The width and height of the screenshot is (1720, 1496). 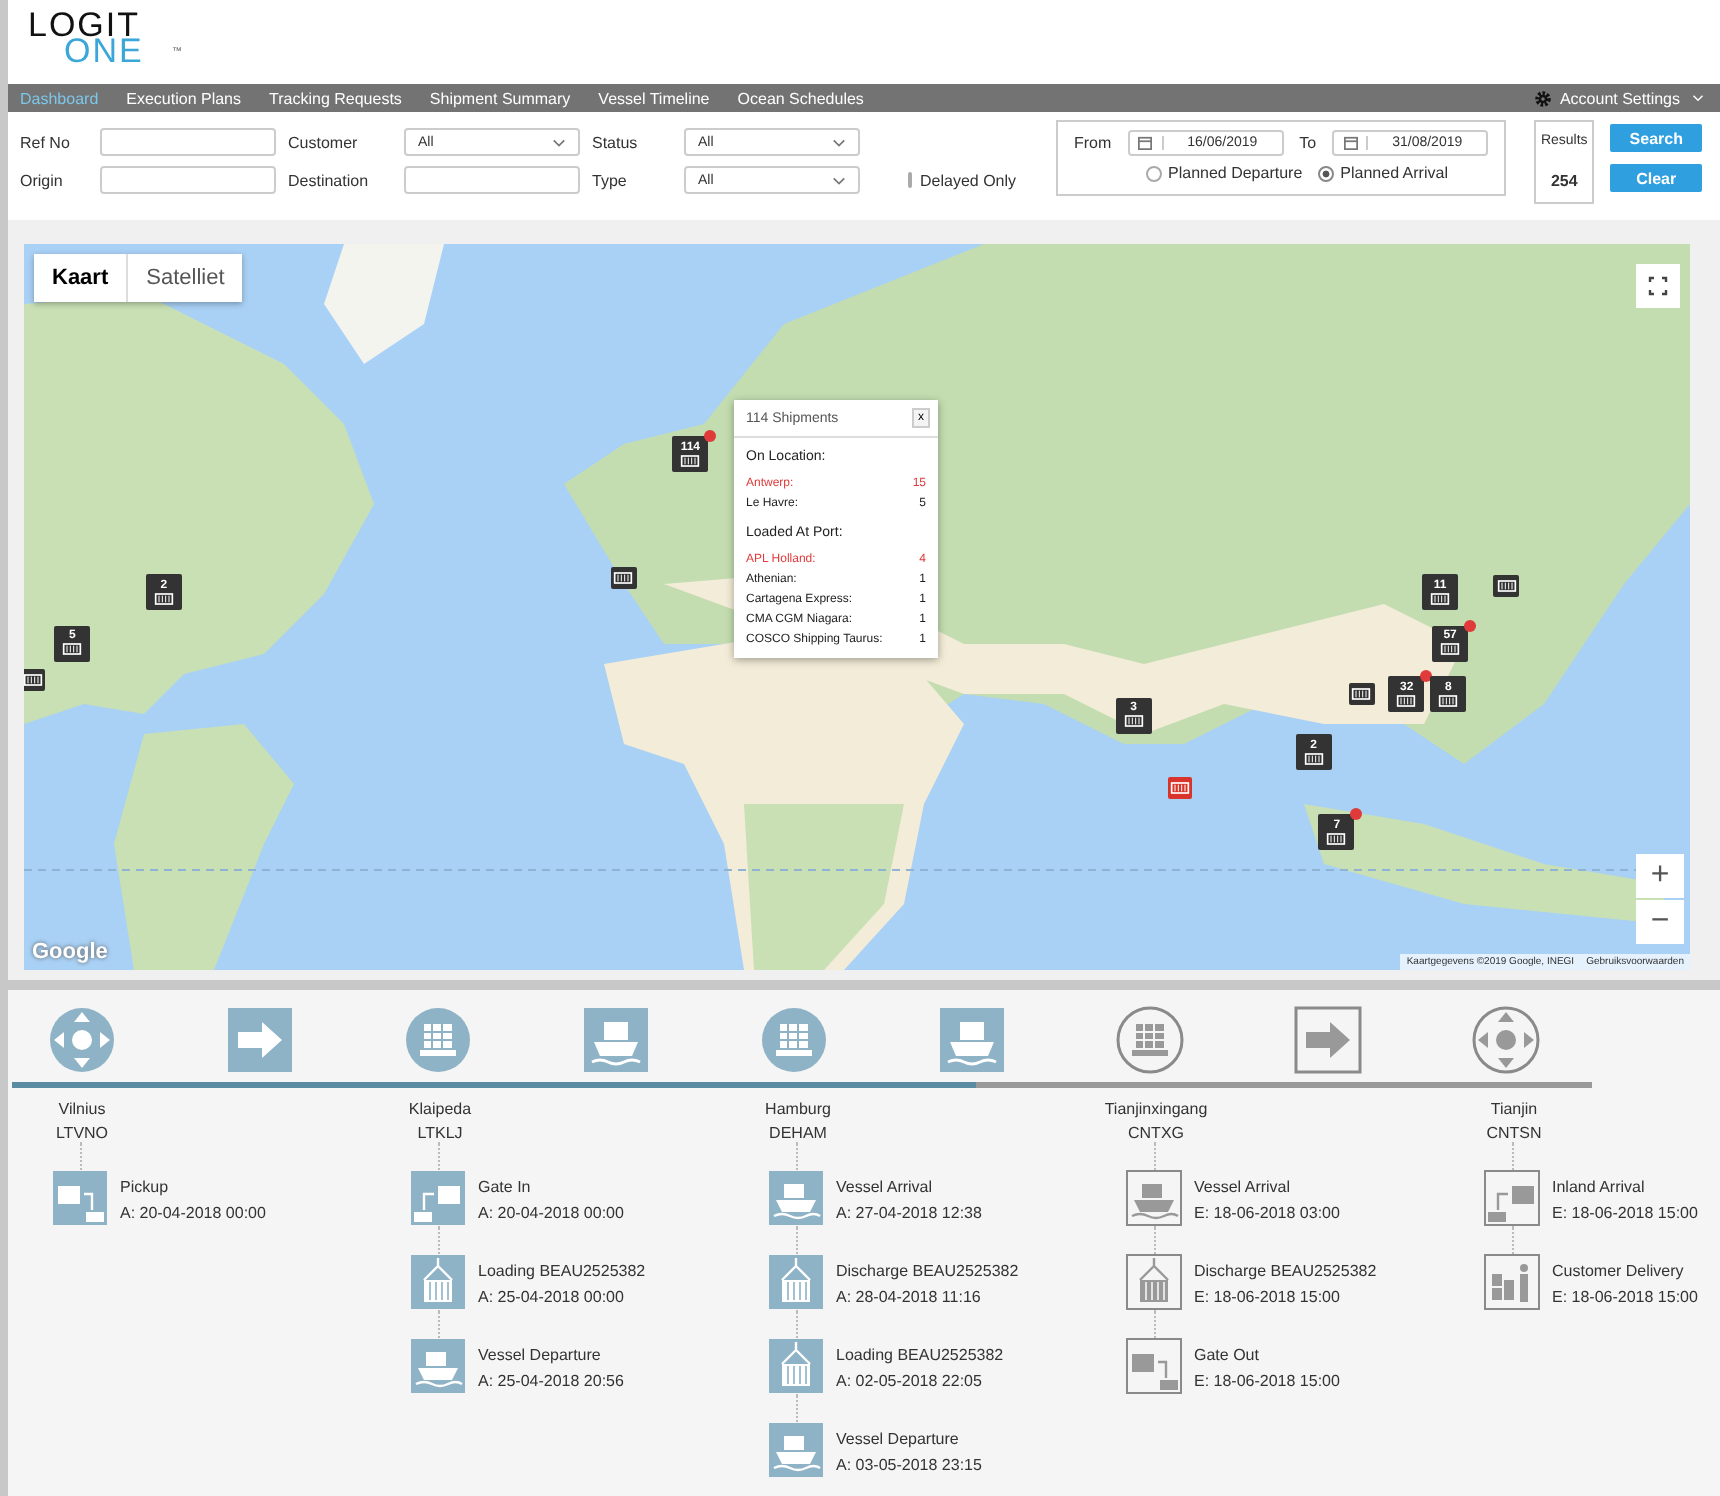 What do you see at coordinates (552, 1297) in the screenshot?
I see `event-date: A: 25-04-2018 00:00` at bounding box center [552, 1297].